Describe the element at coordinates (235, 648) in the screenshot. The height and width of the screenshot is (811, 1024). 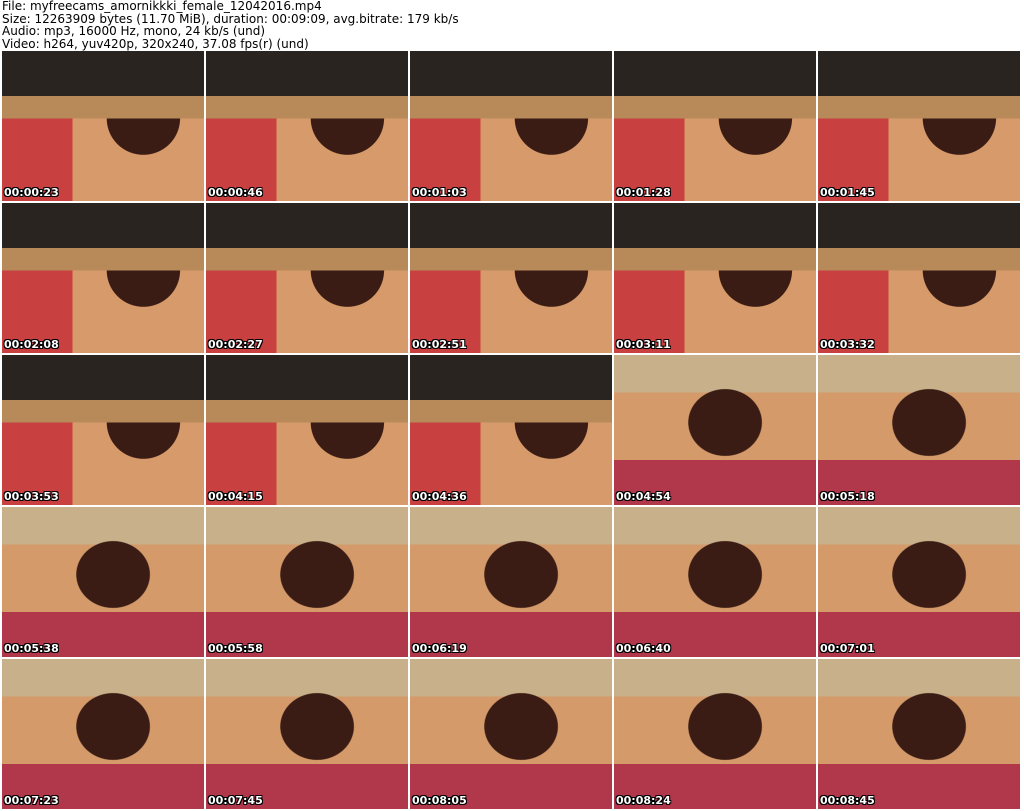
I see `frame-timestamp: 00:05:58` at that location.